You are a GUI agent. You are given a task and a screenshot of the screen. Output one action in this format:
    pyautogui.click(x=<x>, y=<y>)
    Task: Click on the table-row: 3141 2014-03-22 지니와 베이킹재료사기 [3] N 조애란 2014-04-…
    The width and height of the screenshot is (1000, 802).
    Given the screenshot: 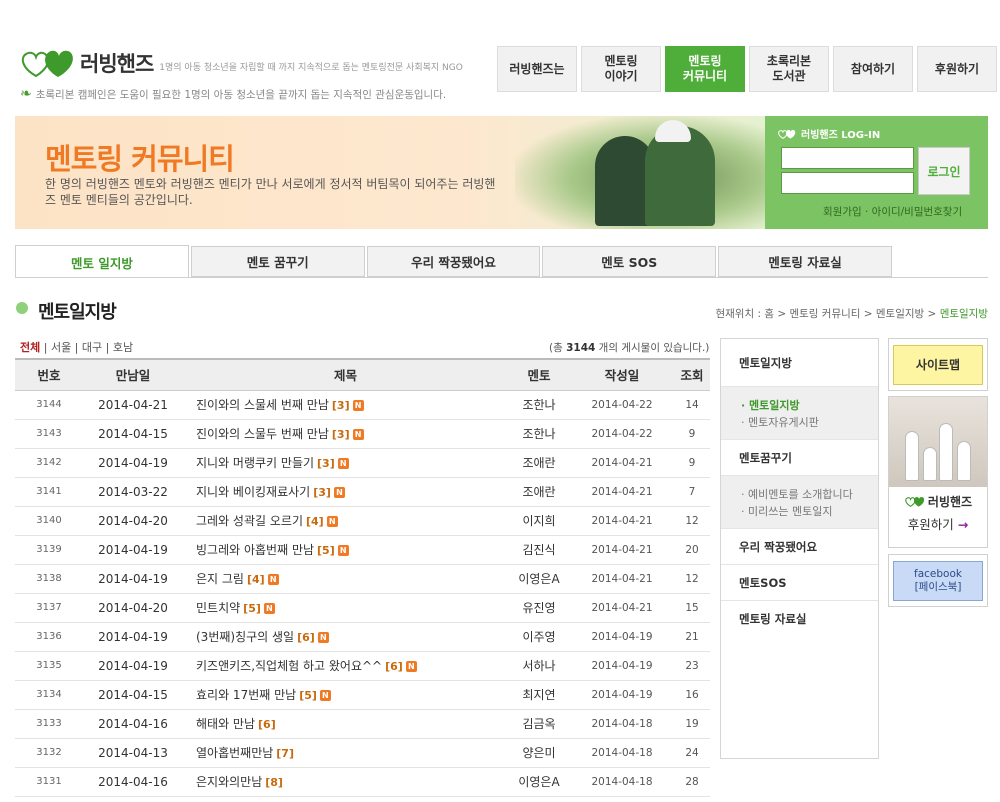 What is the action you would take?
    pyautogui.click(x=362, y=492)
    